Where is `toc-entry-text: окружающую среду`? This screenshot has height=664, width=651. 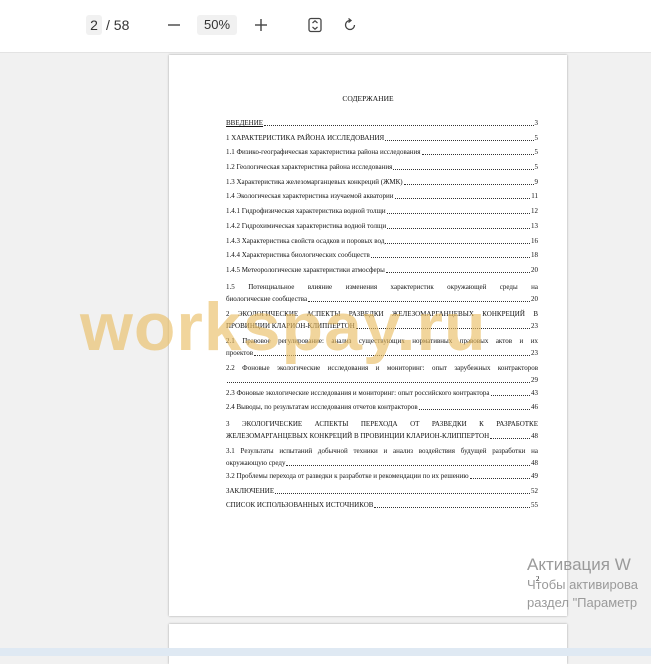
toc-entry-text: окружающую среду is located at coordinates (256, 462).